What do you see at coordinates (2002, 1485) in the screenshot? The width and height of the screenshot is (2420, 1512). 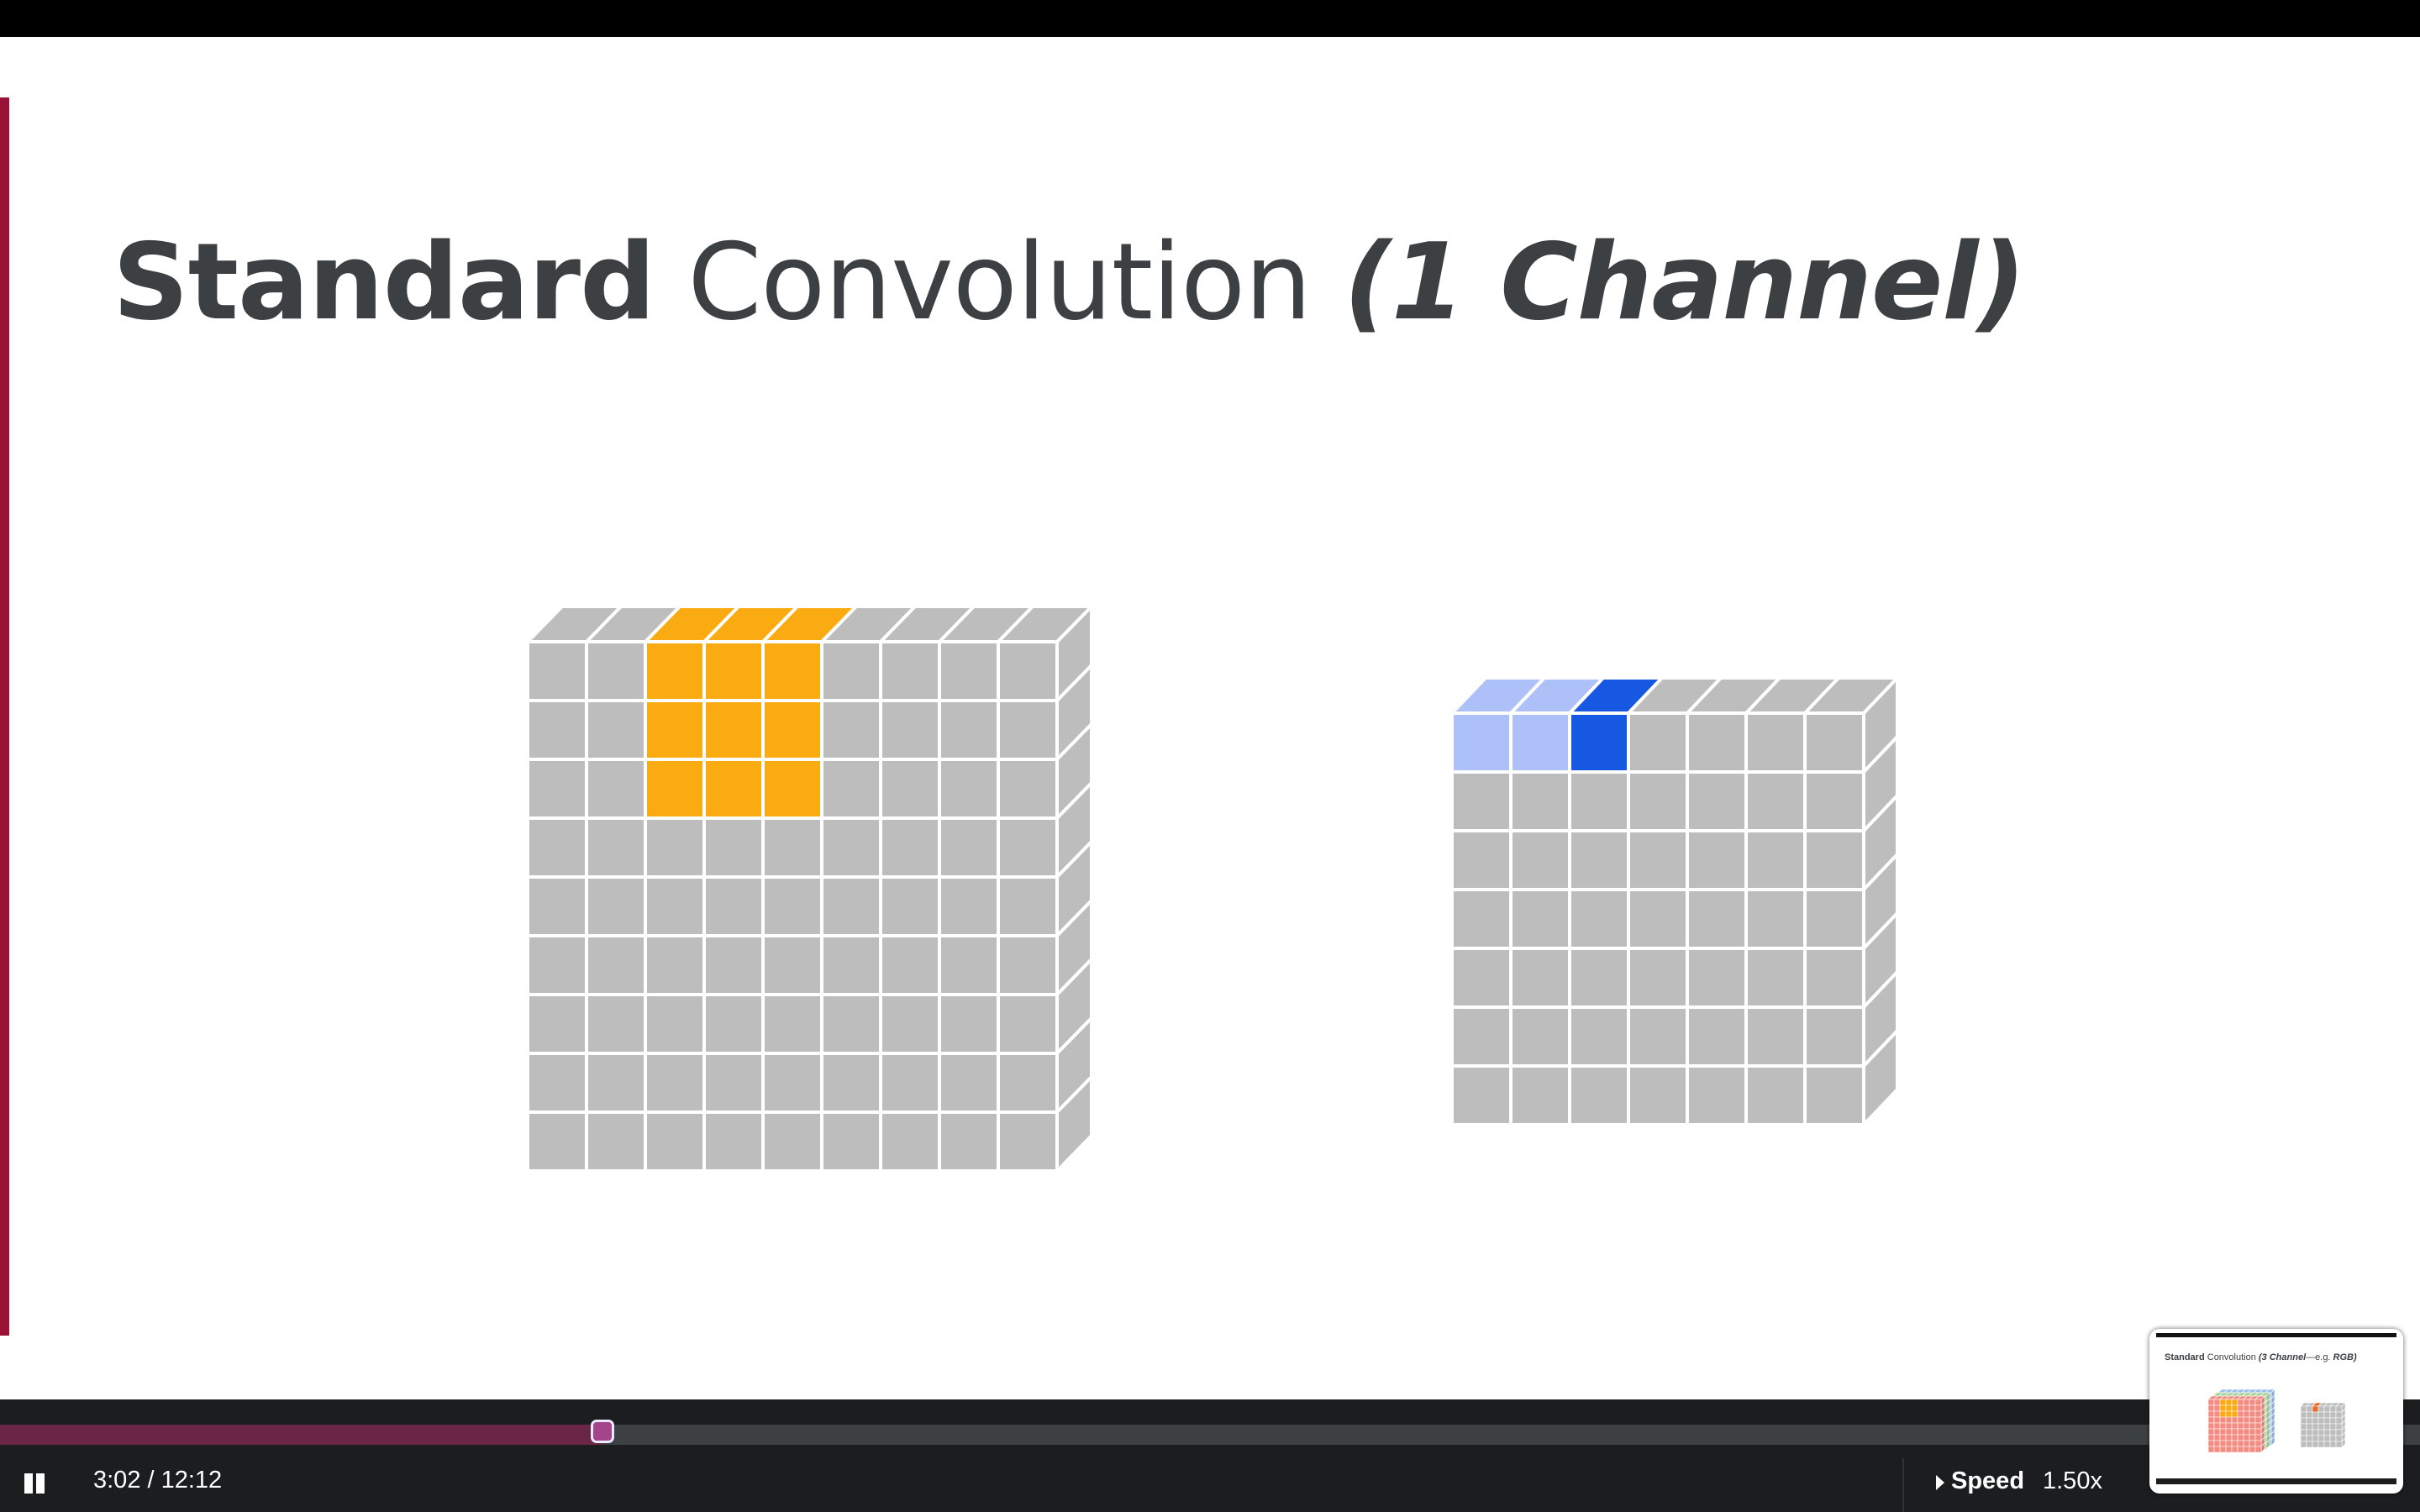 I see `speed-control: Speed 1.50x` at bounding box center [2002, 1485].